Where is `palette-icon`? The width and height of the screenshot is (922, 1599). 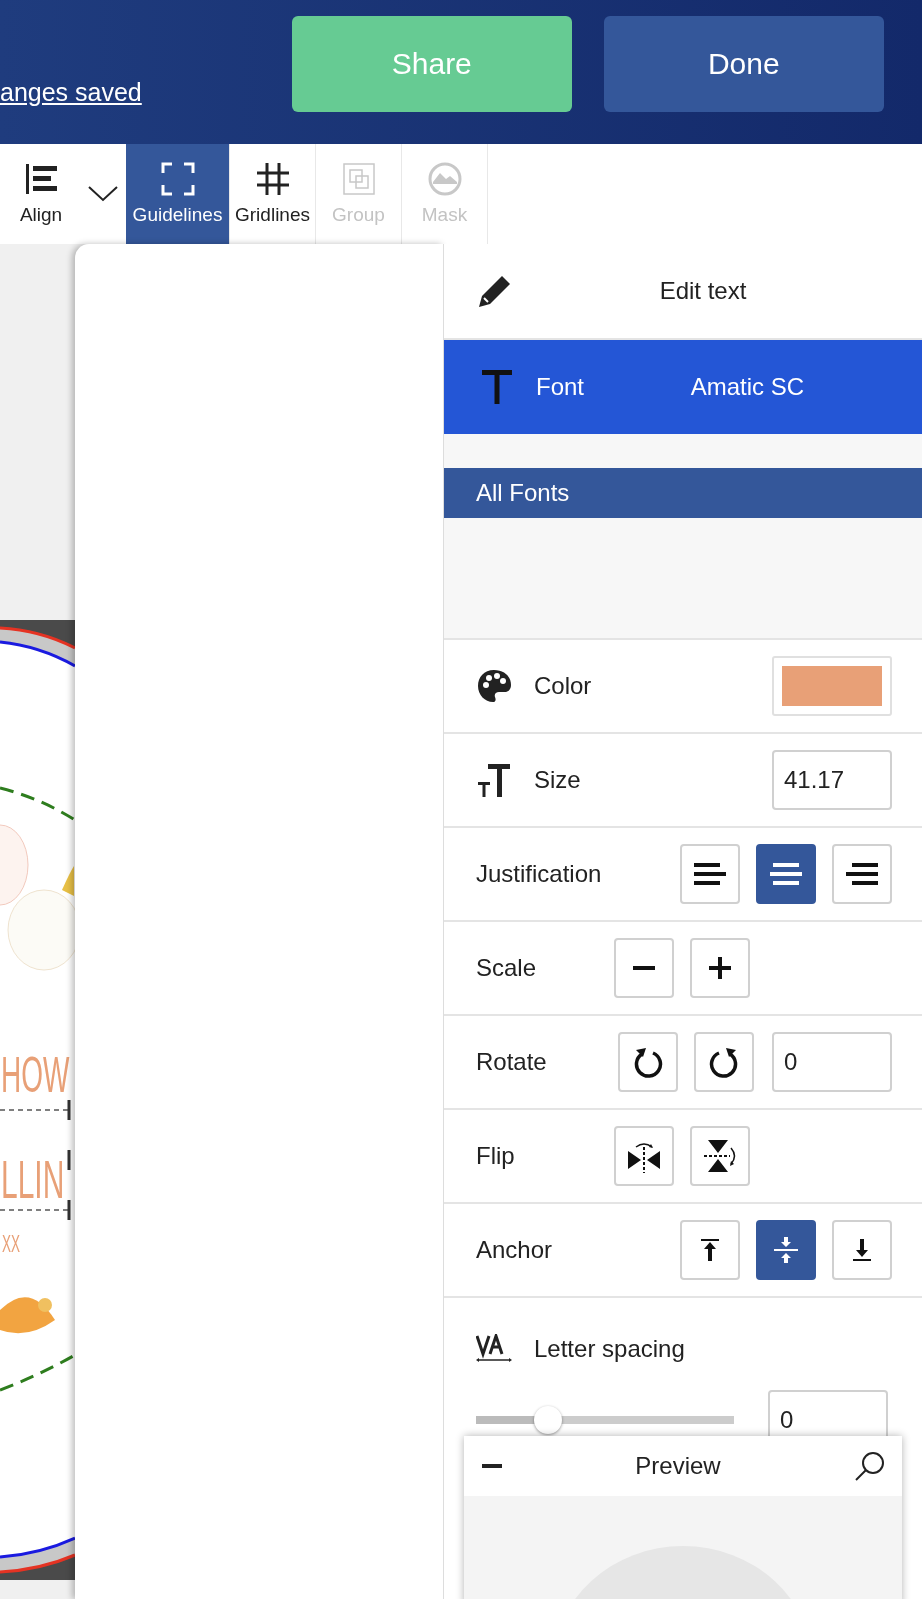 palette-icon is located at coordinates (494, 686).